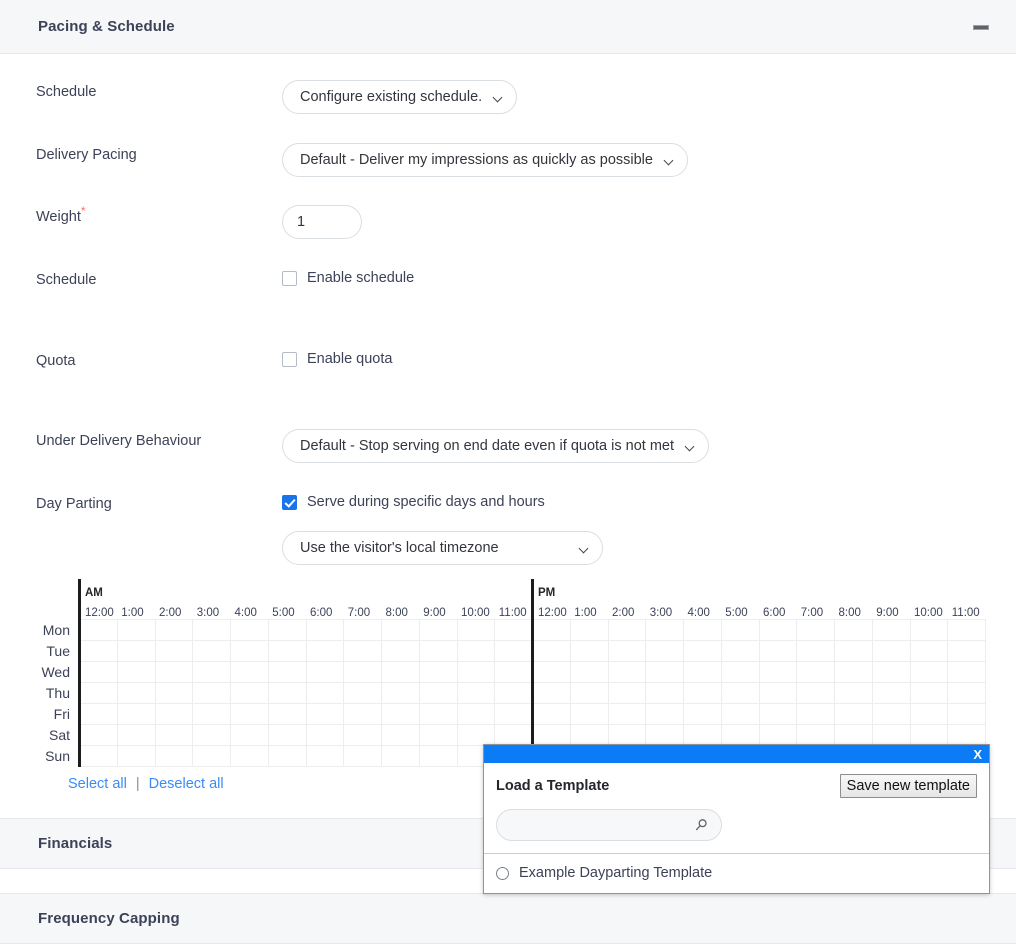 Image resolution: width=1016 pixels, height=944 pixels. I want to click on close-icon: X, so click(977, 754).